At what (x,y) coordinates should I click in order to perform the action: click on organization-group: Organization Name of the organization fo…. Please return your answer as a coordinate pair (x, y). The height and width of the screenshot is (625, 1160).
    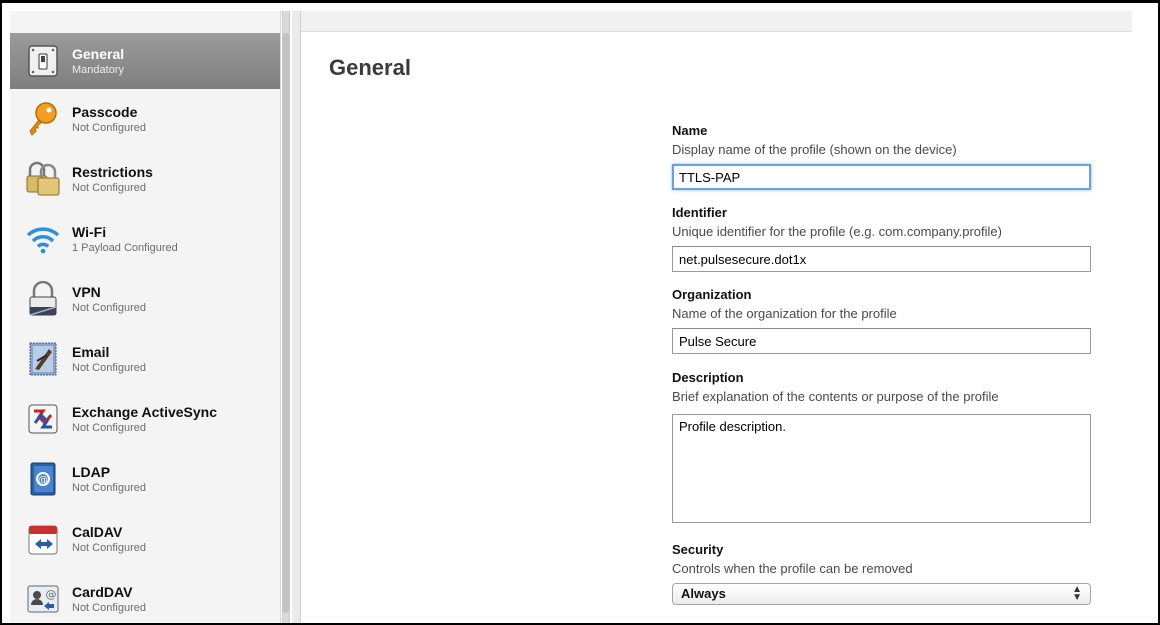
    Looking at the image, I should click on (882, 320).